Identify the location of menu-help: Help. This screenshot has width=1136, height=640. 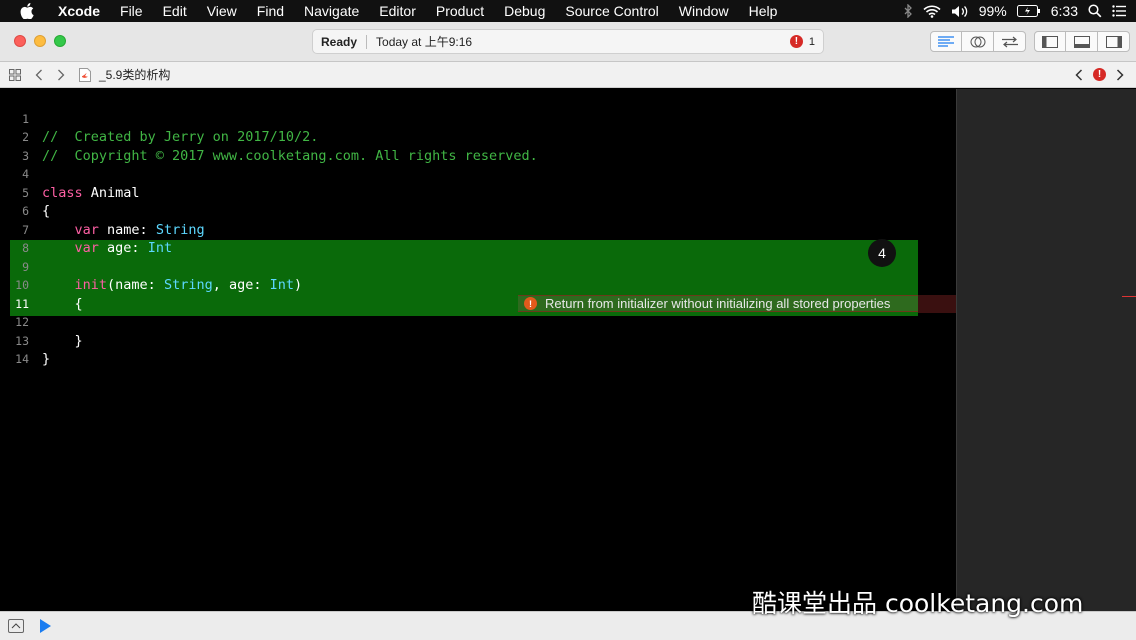
(763, 11).